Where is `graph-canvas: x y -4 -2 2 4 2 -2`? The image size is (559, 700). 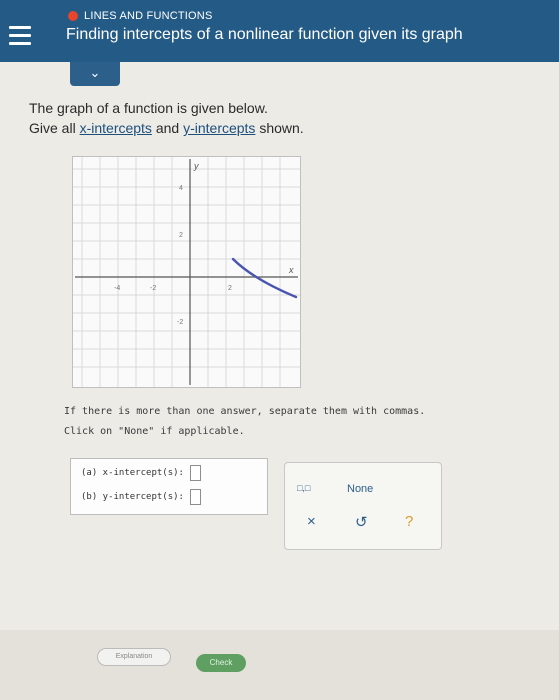
graph-canvas: x y -4 -2 2 4 2 -2 is located at coordinates (186, 272).